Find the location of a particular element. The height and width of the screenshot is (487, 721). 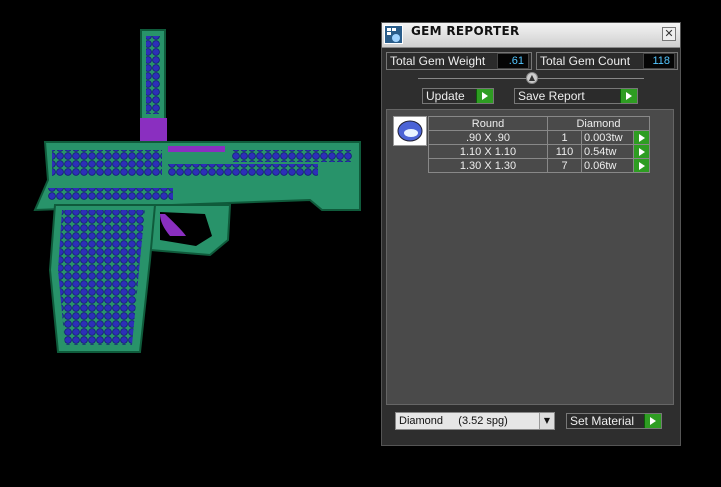

slide-pin is located at coordinates (196, 149).